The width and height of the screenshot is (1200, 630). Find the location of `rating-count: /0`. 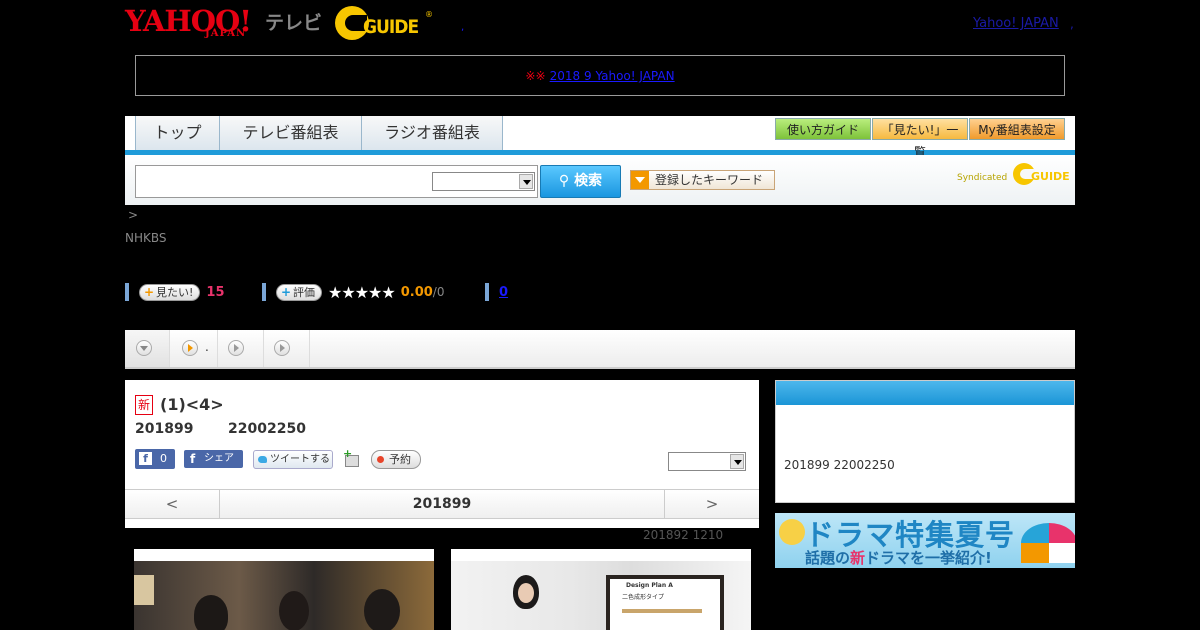

rating-count: /0 is located at coordinates (438, 292).